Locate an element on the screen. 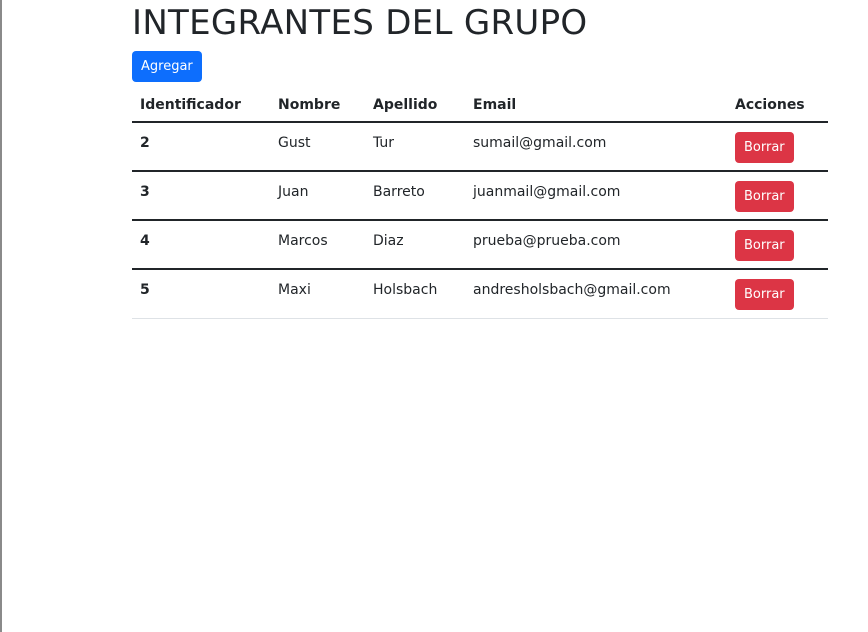 The height and width of the screenshot is (632, 868). page-title: INTEGRANTES DEL GRUPO is located at coordinates (360, 23).